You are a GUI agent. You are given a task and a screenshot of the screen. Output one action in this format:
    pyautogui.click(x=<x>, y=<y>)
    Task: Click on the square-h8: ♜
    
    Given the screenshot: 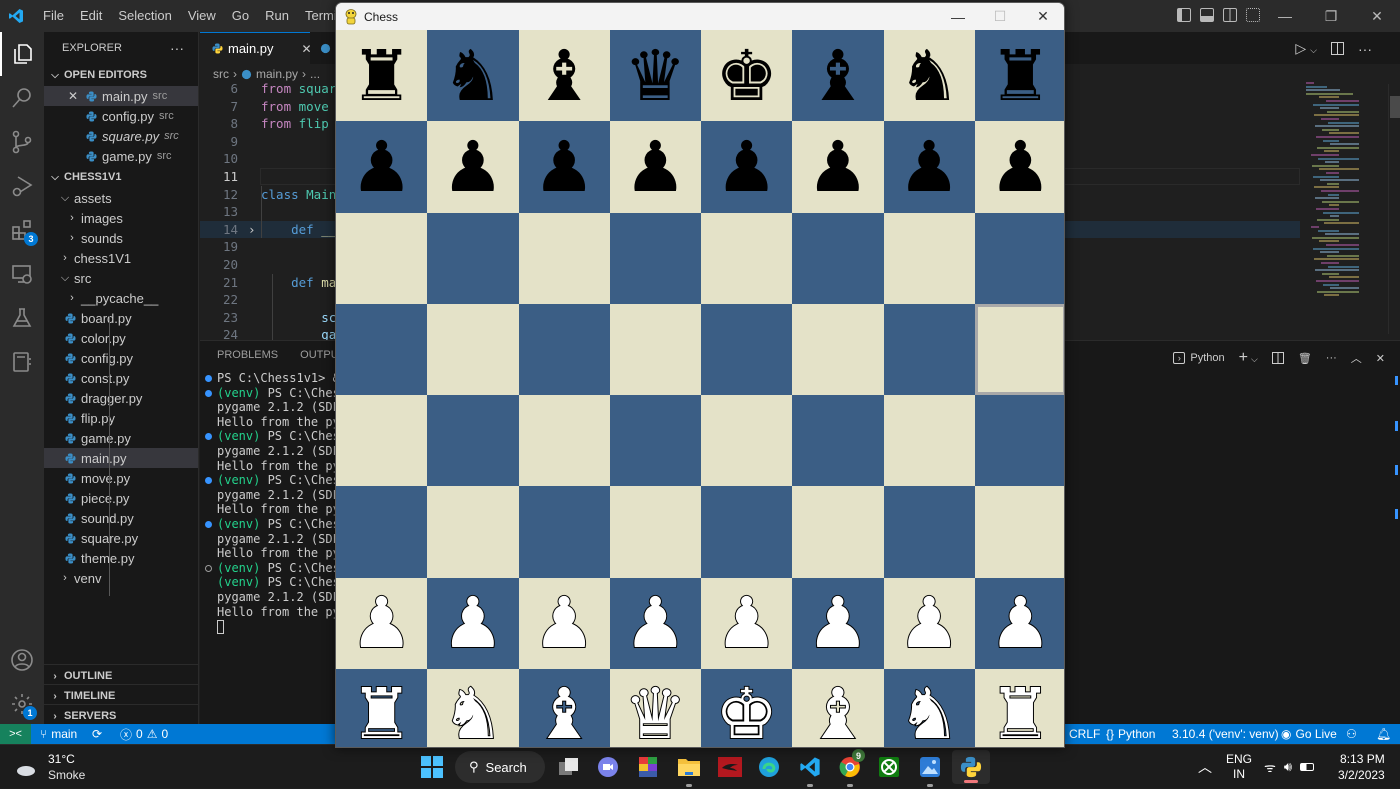 What is the action you would take?
    pyautogui.click(x=1019, y=76)
    